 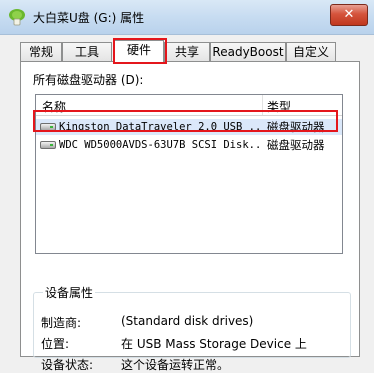 I want to click on tab-tools: 工具, so click(x=87, y=51).